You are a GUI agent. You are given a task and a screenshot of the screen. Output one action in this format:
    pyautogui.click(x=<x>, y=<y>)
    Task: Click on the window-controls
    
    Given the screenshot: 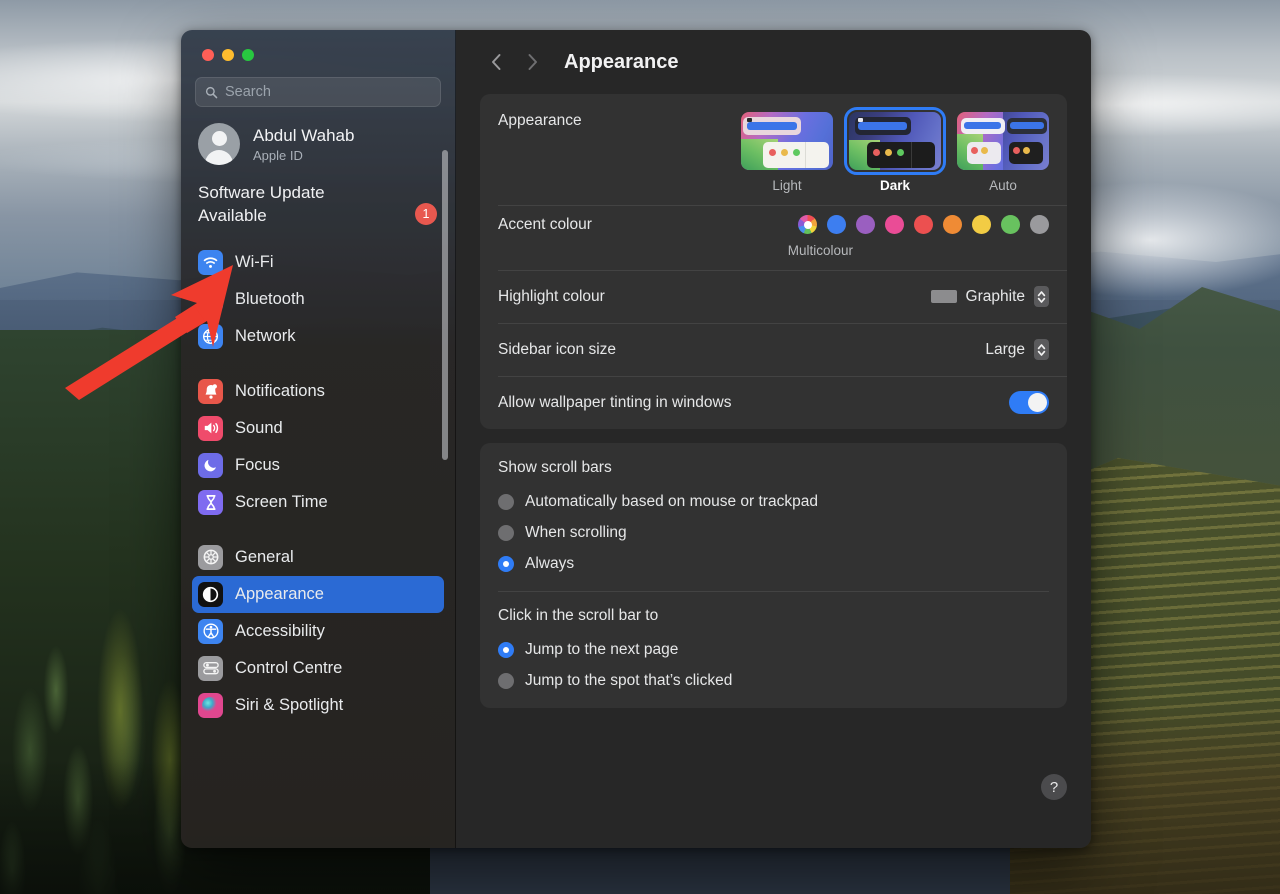 What is the action you would take?
    pyautogui.click(x=318, y=45)
    